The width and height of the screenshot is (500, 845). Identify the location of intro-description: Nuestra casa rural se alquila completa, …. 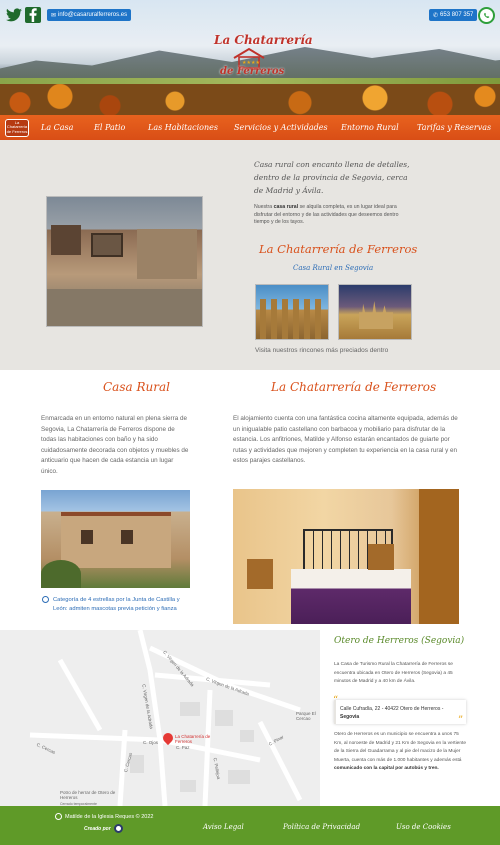
(326, 214).